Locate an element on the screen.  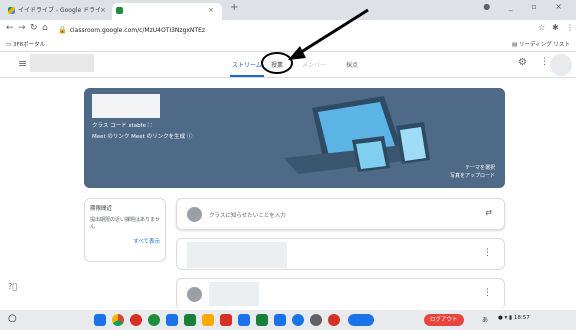
launcher-icon: ○ is located at coordinates (12, 318).